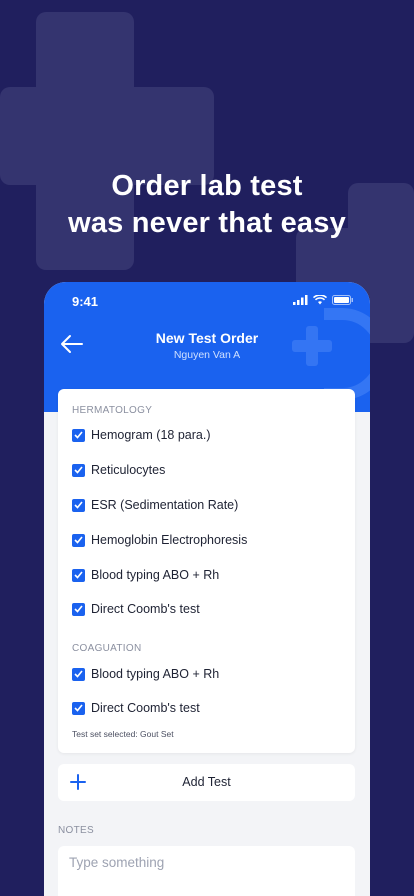  I want to click on section-label-hematology: HERMATOLOGY, so click(112, 410).